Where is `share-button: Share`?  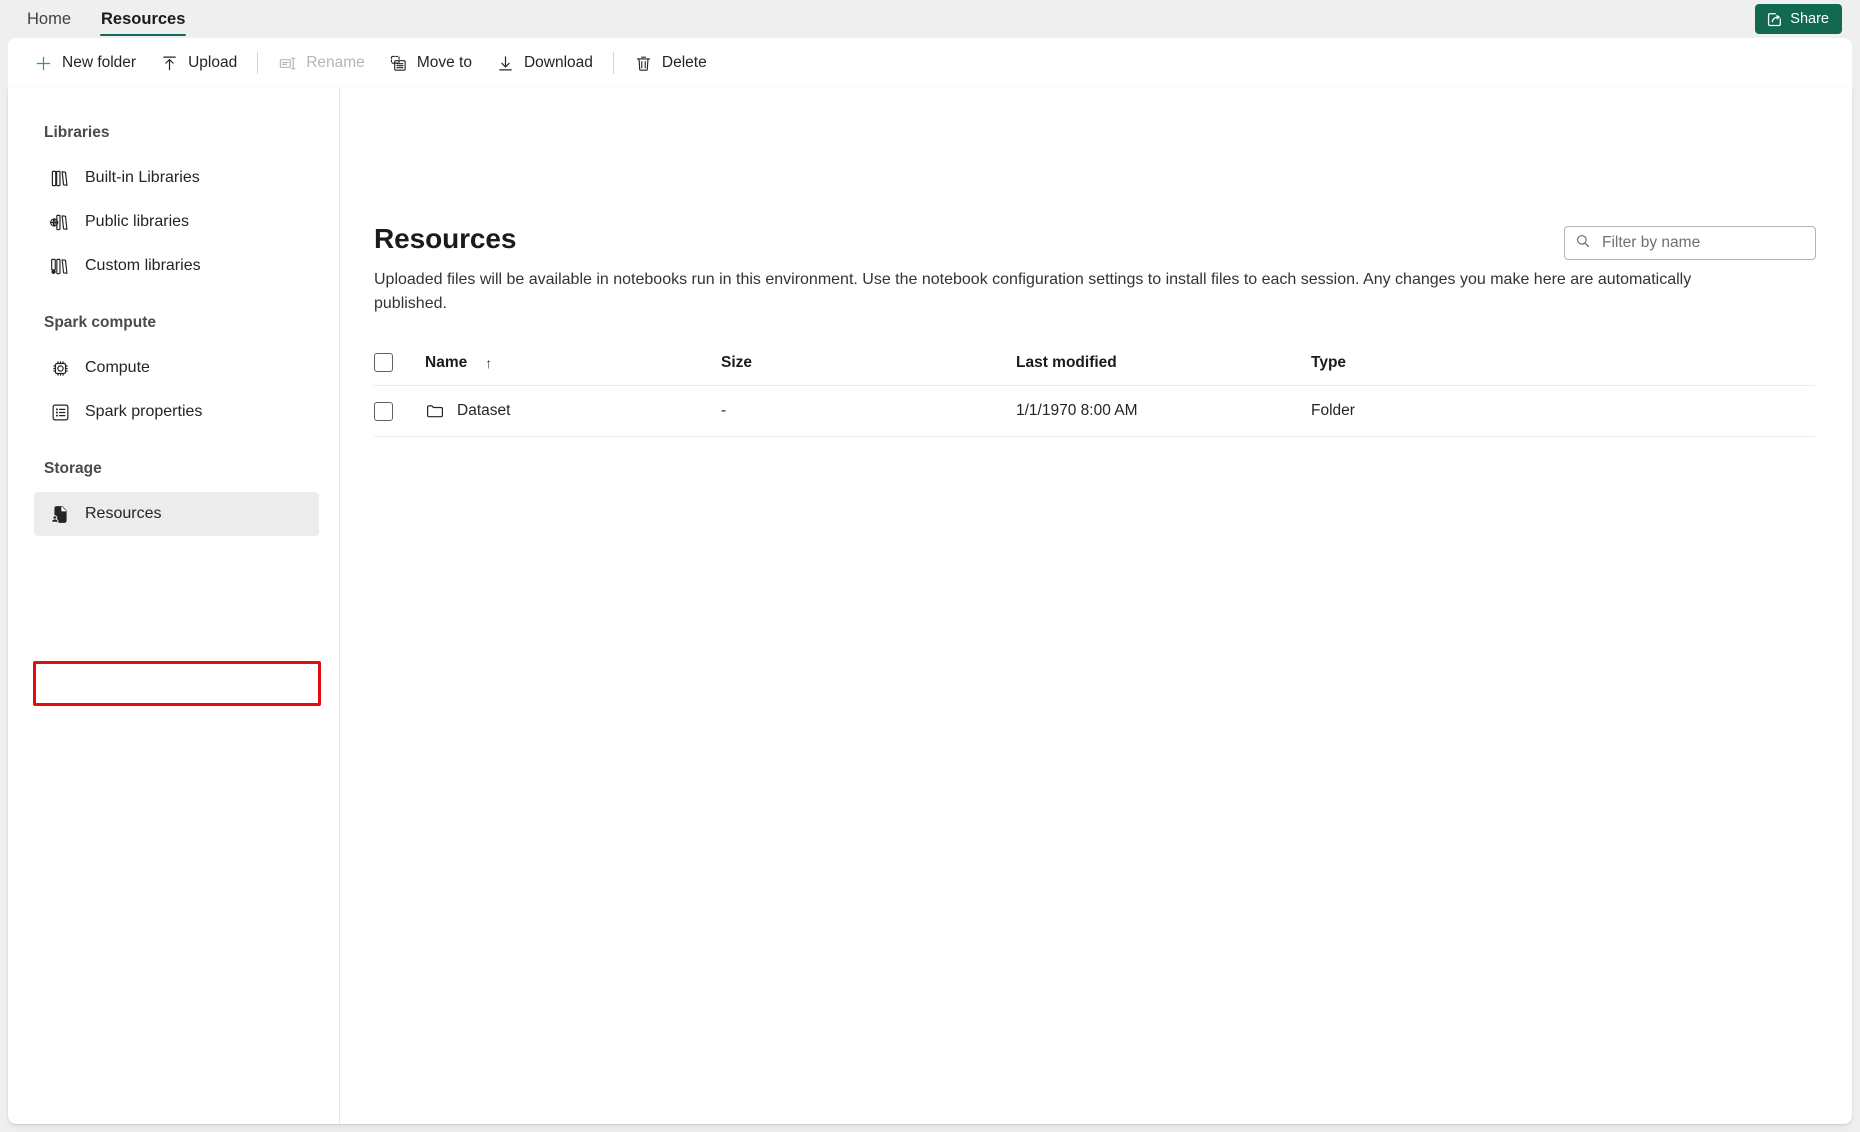 share-button: Share is located at coordinates (1798, 19).